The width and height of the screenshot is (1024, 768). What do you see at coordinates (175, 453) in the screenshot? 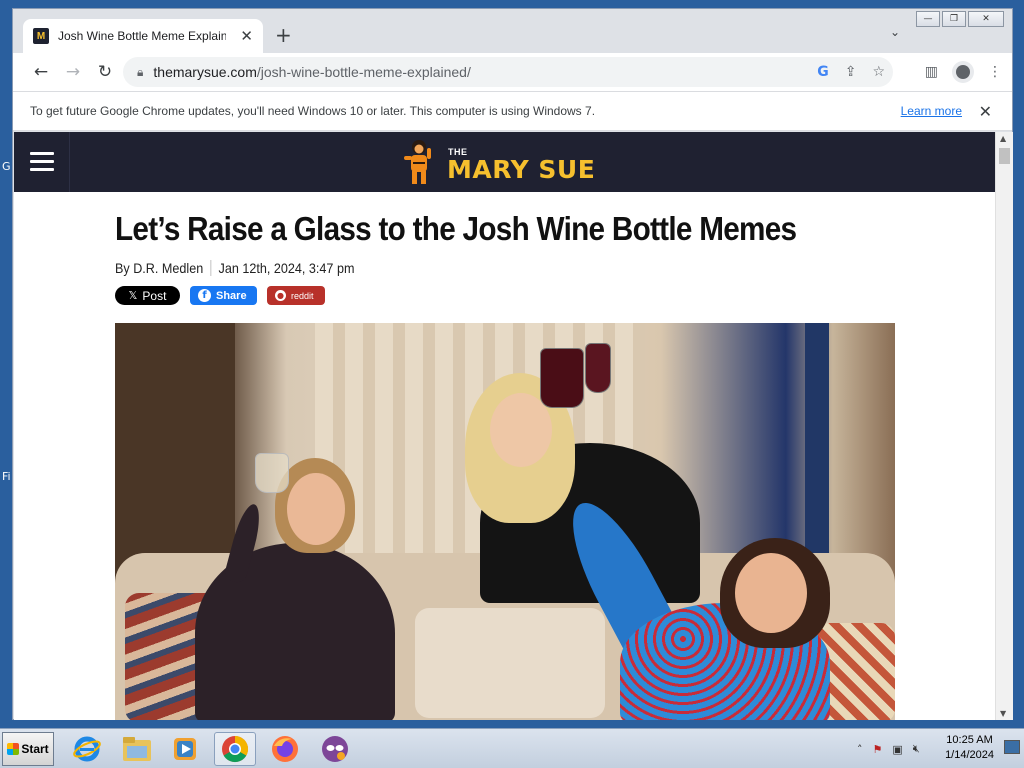
I see `bookshelf` at bounding box center [175, 453].